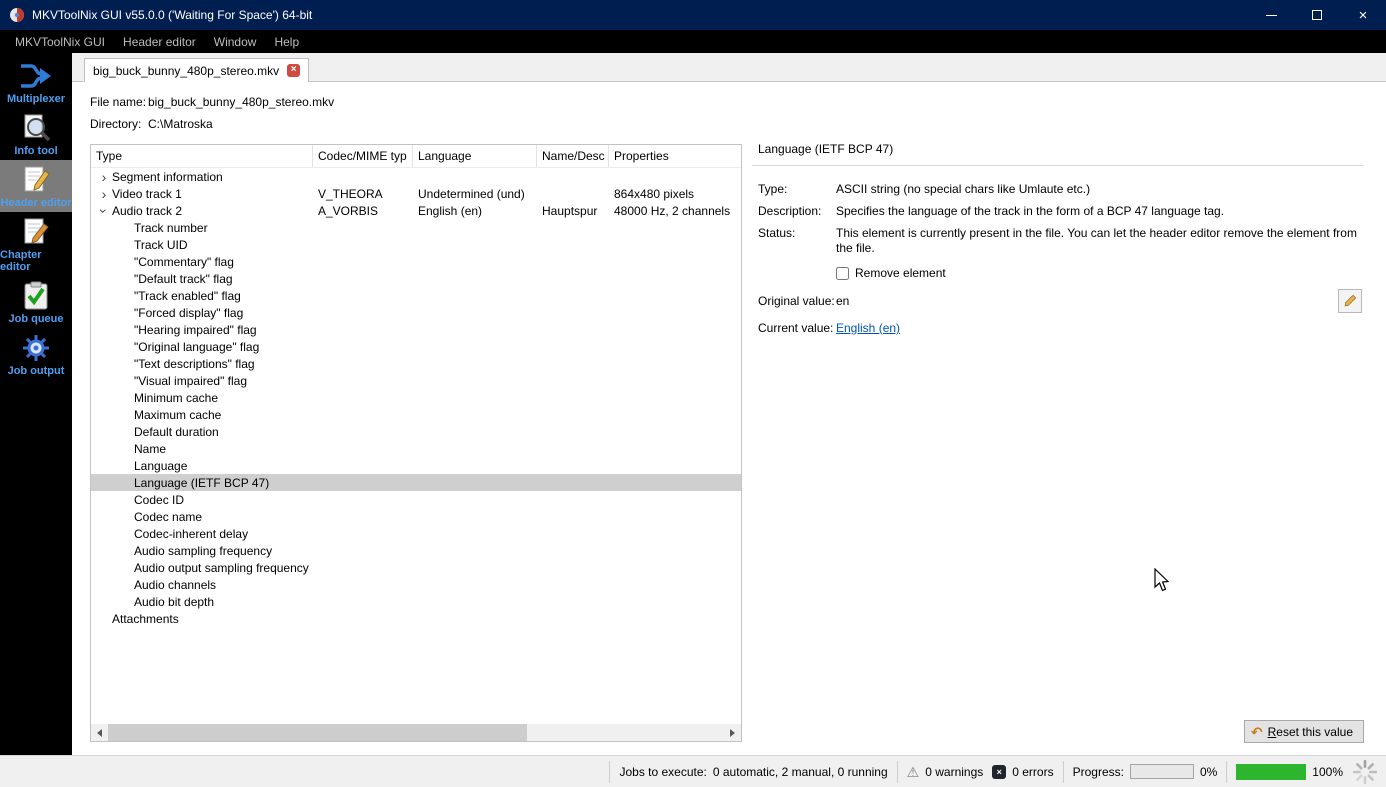 The height and width of the screenshot is (787, 1386). Describe the element at coordinates (416, 295) in the screenshot. I see `tree-row: › "Track enabled" flag` at that location.